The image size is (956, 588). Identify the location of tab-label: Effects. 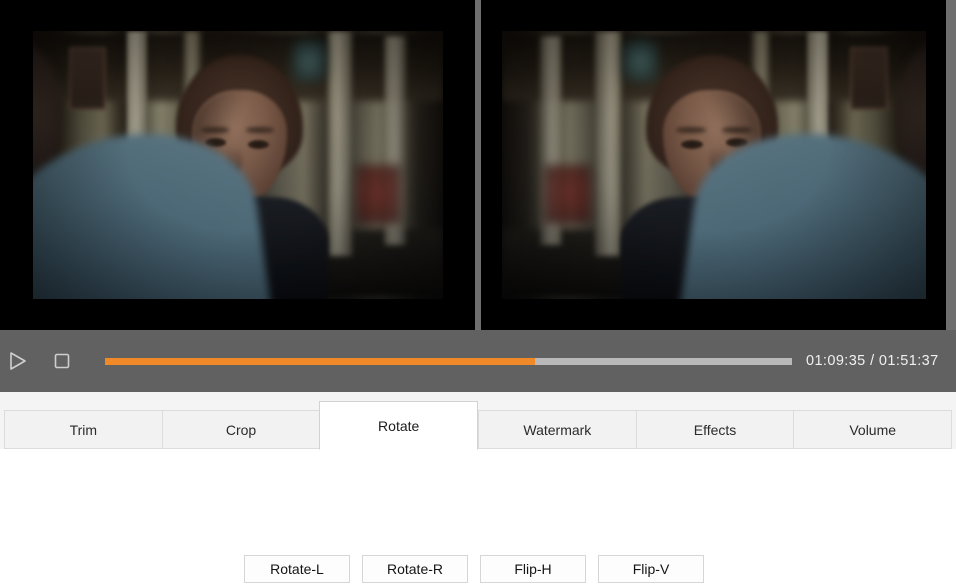
(715, 429).